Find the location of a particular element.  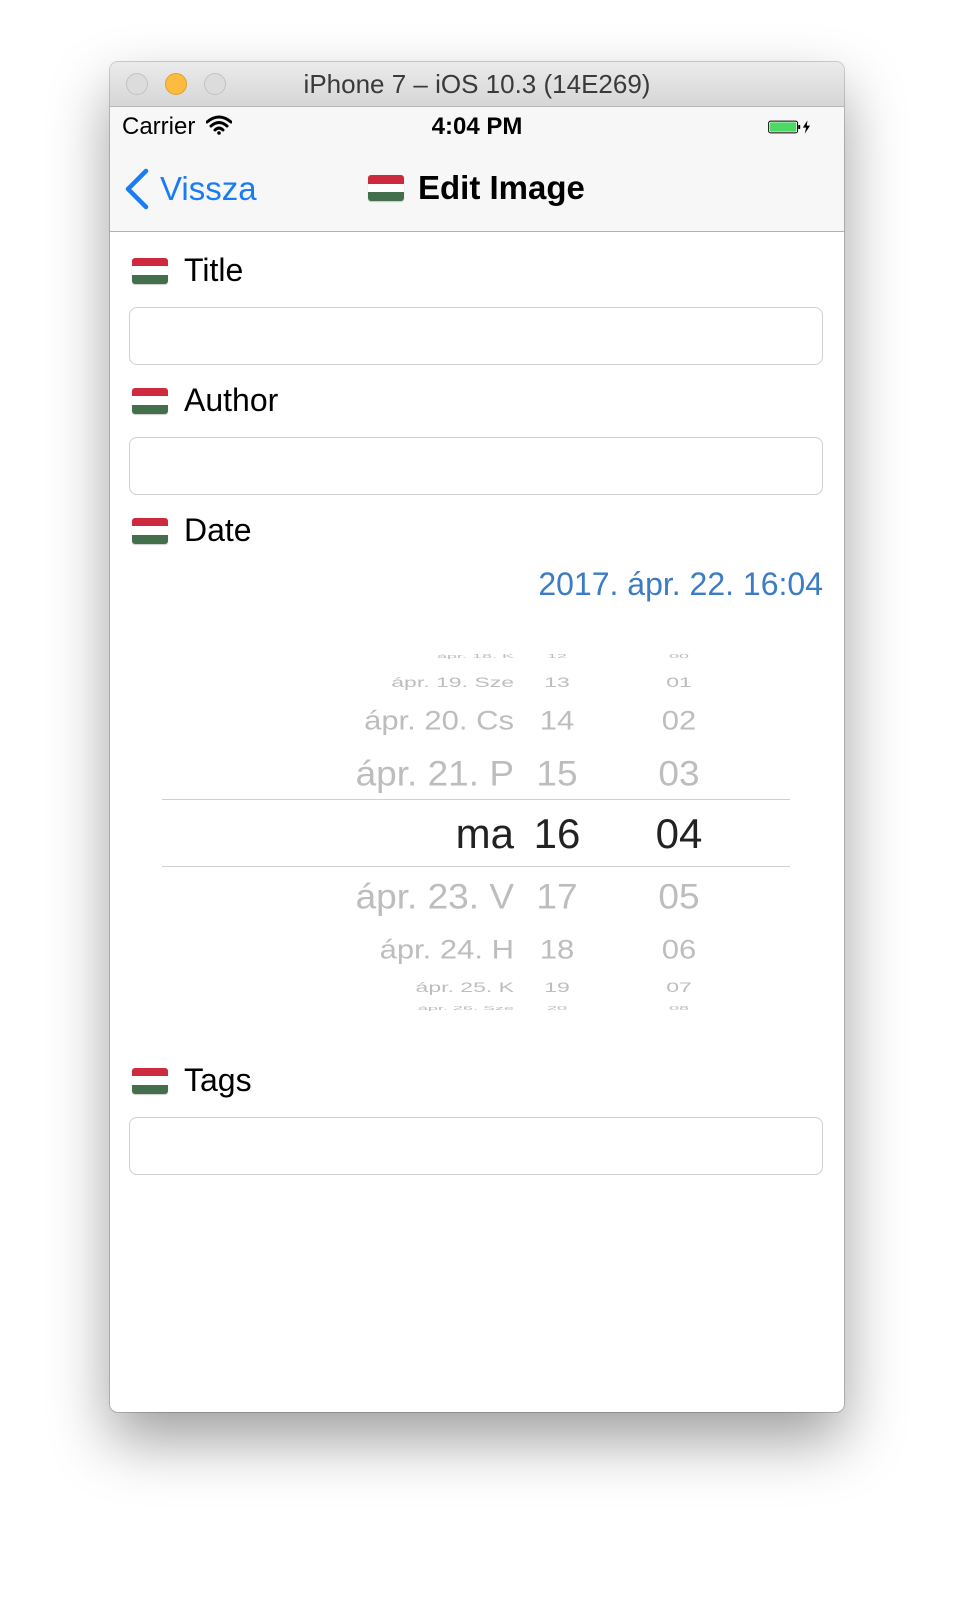

picker-minute-option: 02 is located at coordinates (679, 720).